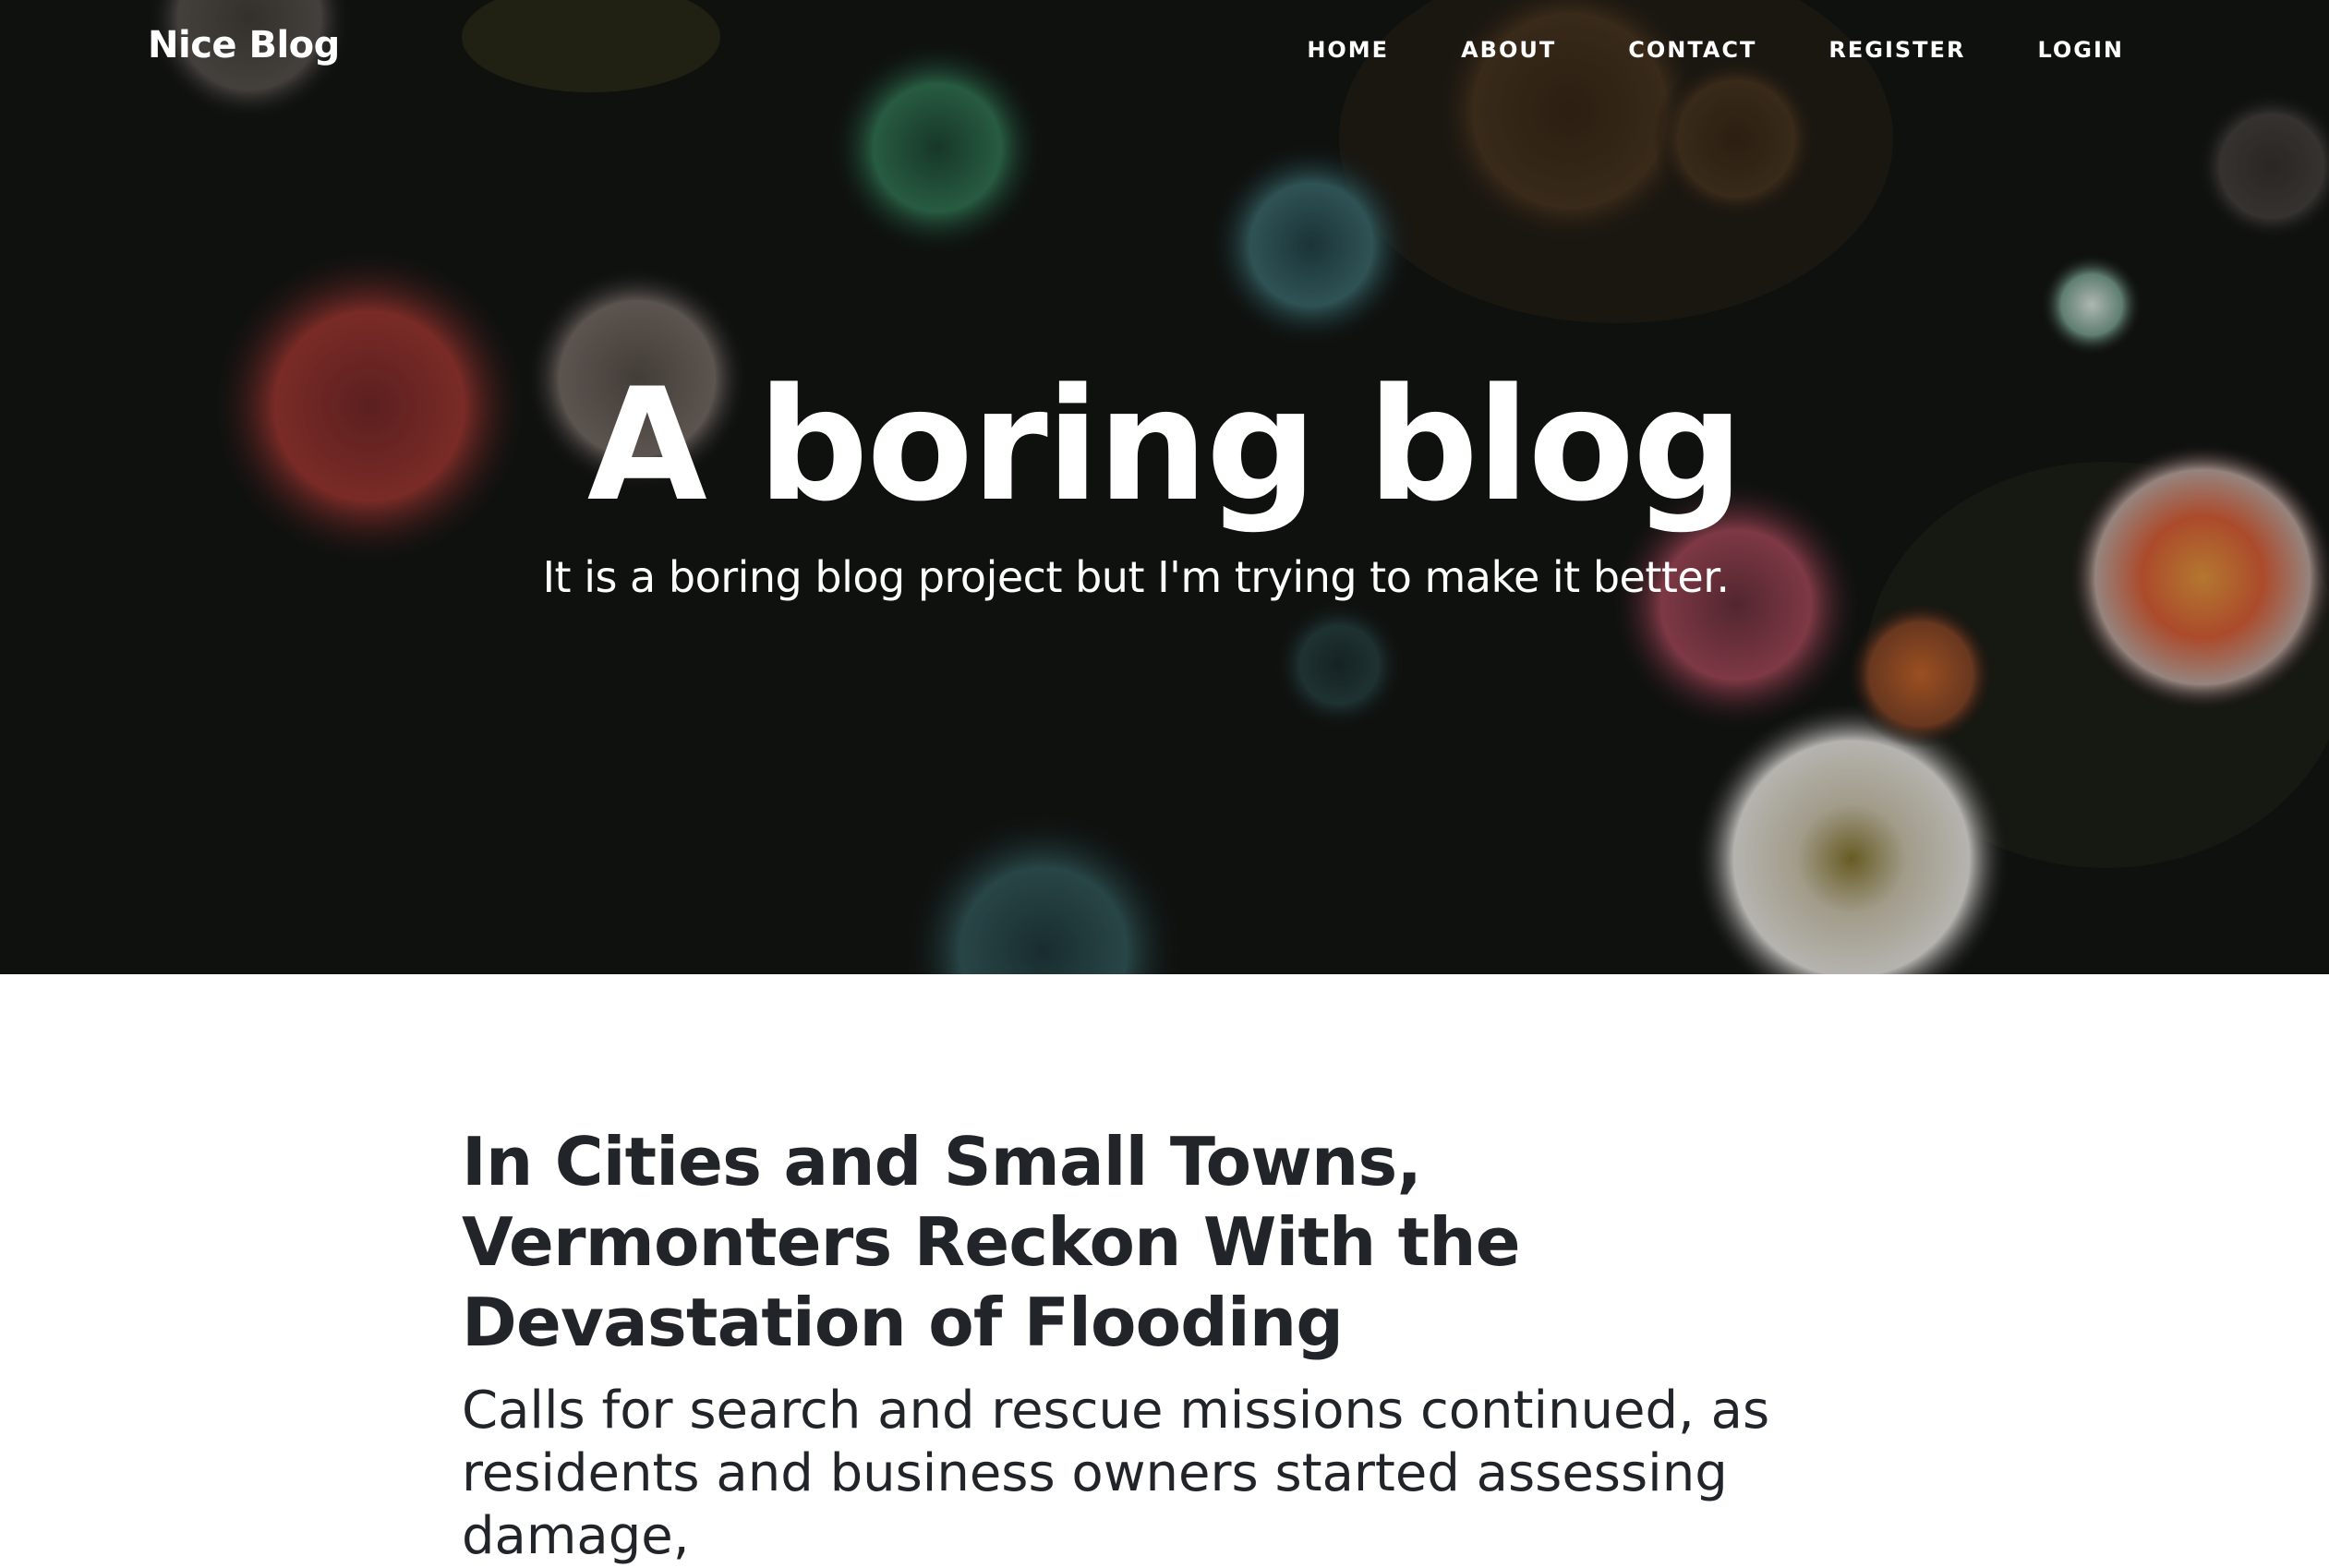  I want to click on main-nav: HOME ABOUT CONTACT REGISTER LOGIN, so click(1680, 50).